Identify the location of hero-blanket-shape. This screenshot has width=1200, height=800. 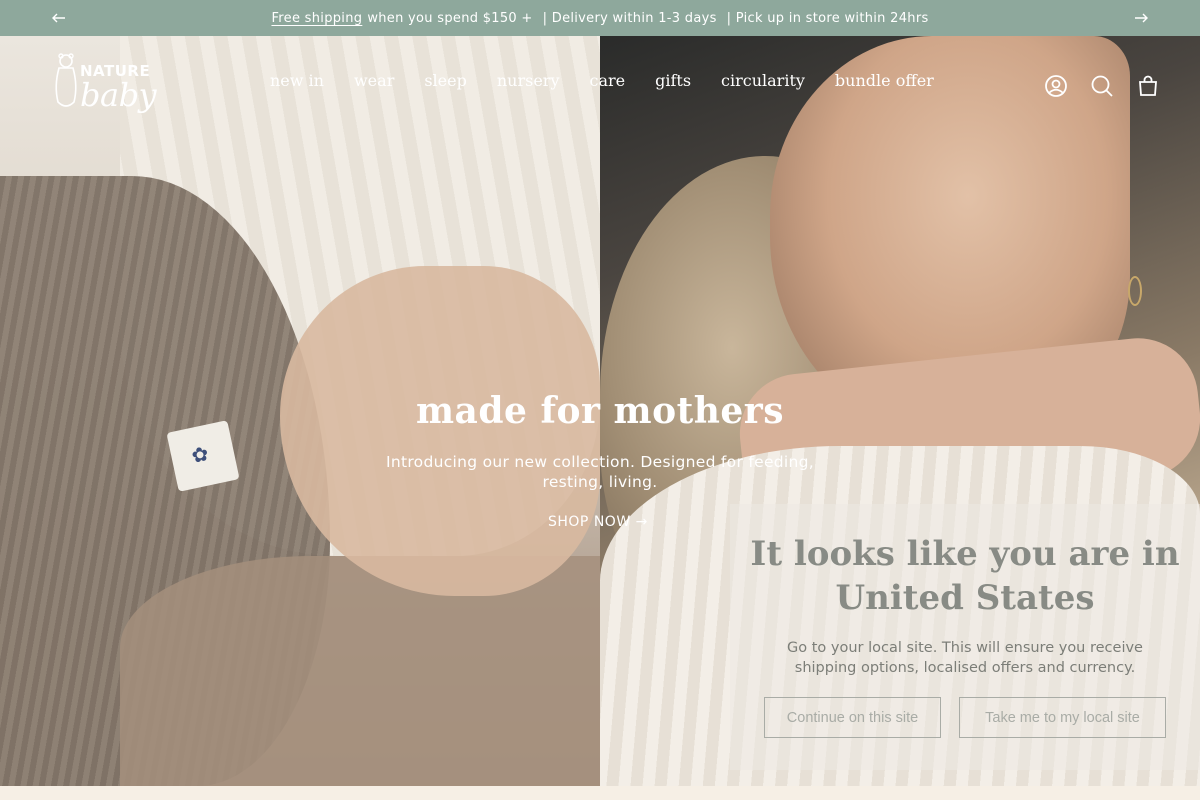
(360, 671).